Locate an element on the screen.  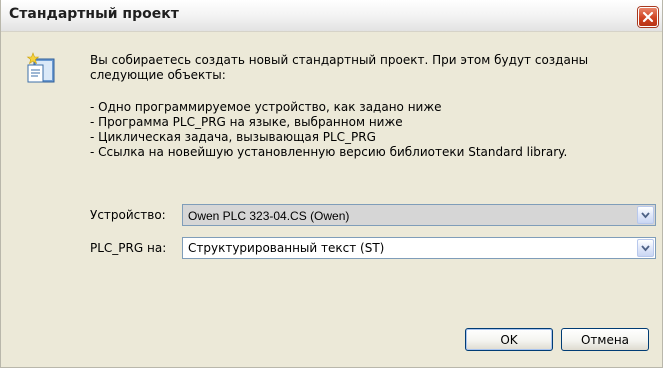
language-dropdown-button is located at coordinates (645, 248).